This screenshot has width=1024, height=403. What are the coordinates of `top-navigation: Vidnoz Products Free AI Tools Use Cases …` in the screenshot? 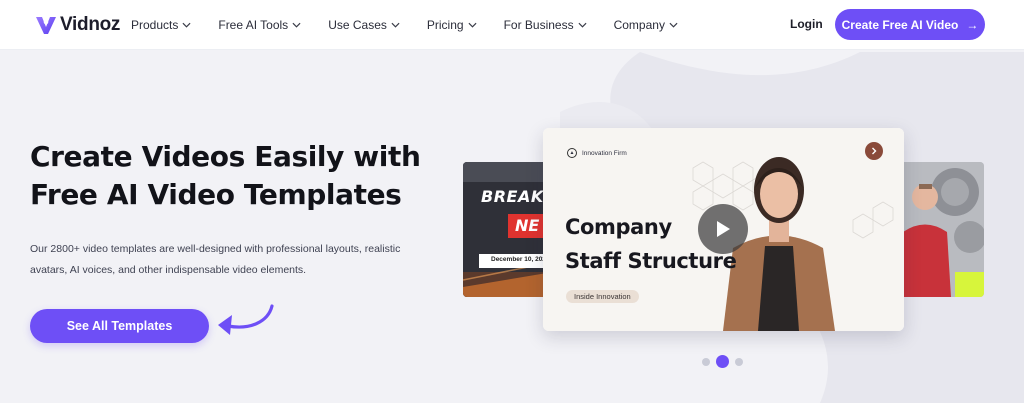 It's located at (512, 25).